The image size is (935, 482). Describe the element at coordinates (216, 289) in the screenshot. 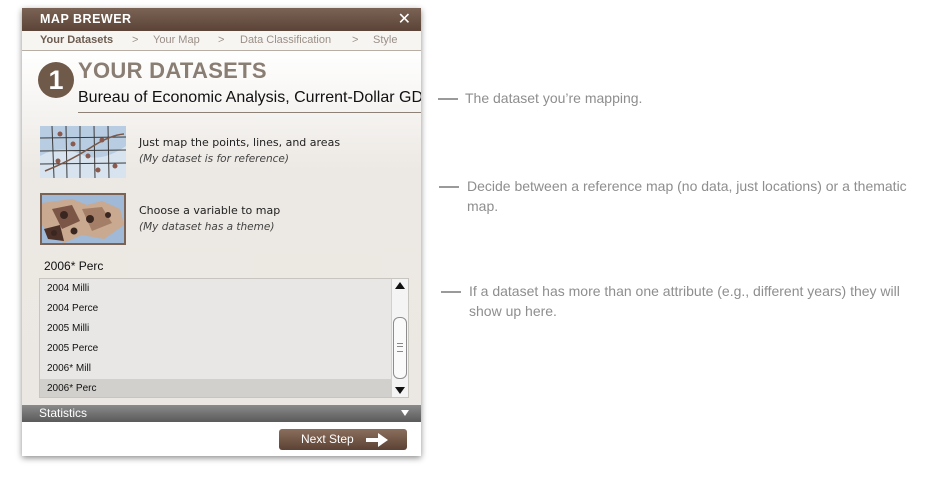

I see `attribute-list-item: 2004 Milli` at that location.